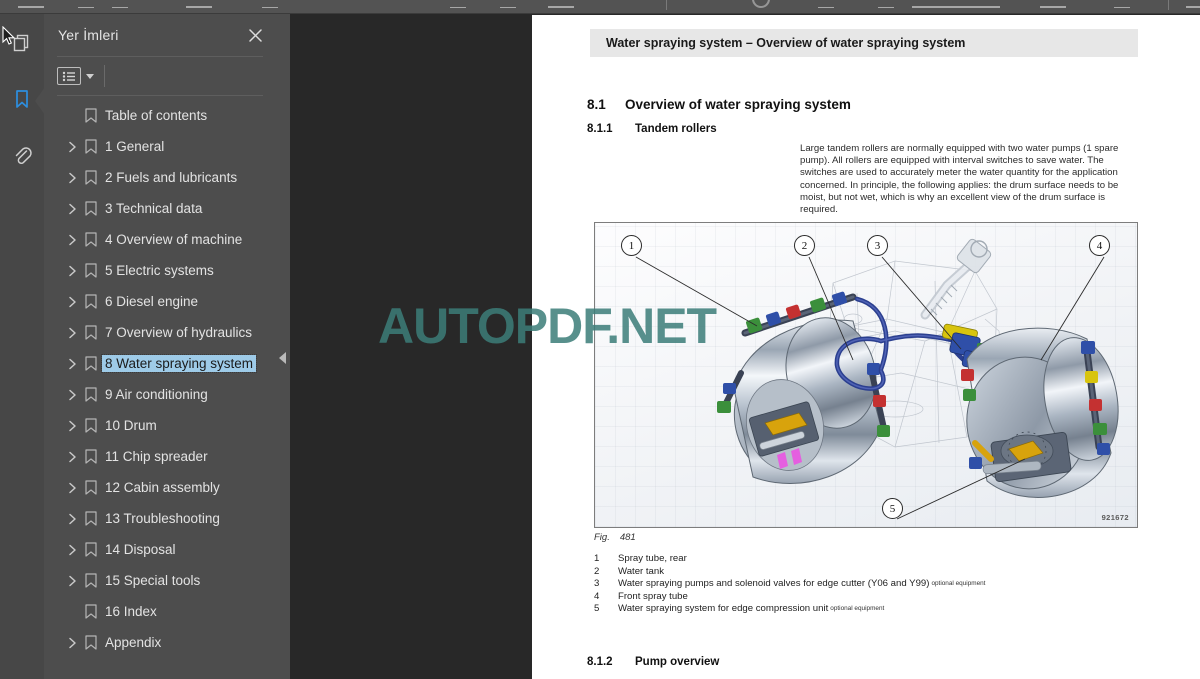 The width and height of the screenshot is (1200, 679). What do you see at coordinates (676, 129) in the screenshot?
I see `subsection-title: Tandem rollers` at bounding box center [676, 129].